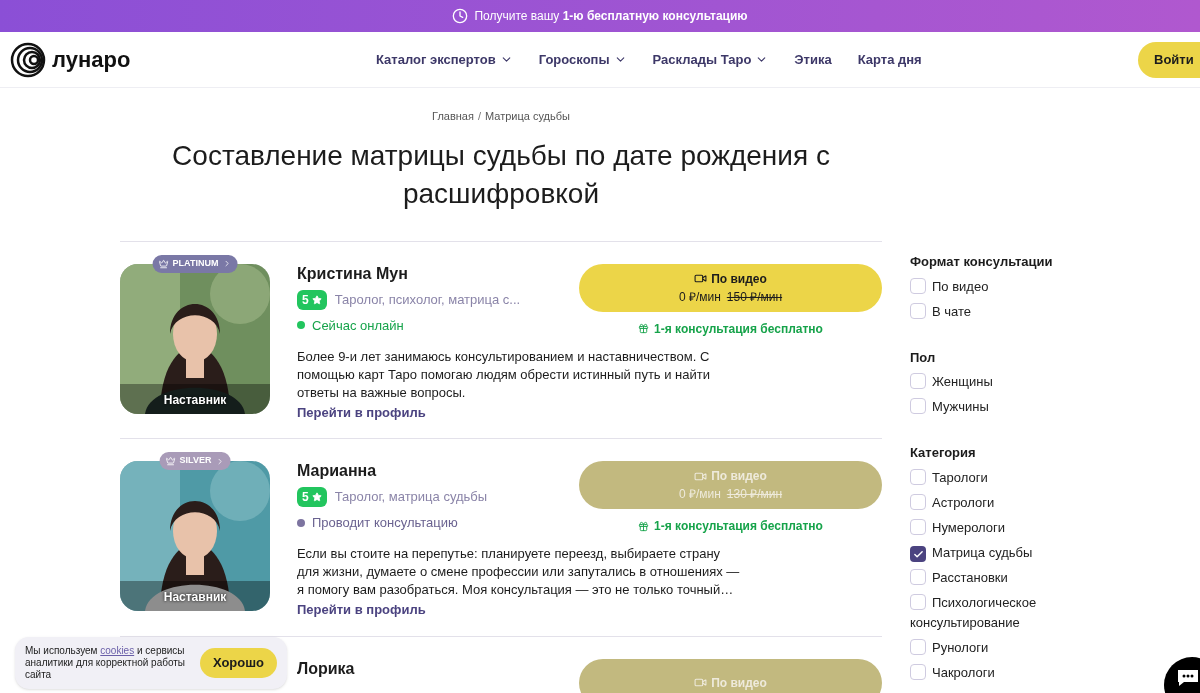 This screenshot has height=693, width=1200. I want to click on filter-option: Мужчины, so click(1010, 407).